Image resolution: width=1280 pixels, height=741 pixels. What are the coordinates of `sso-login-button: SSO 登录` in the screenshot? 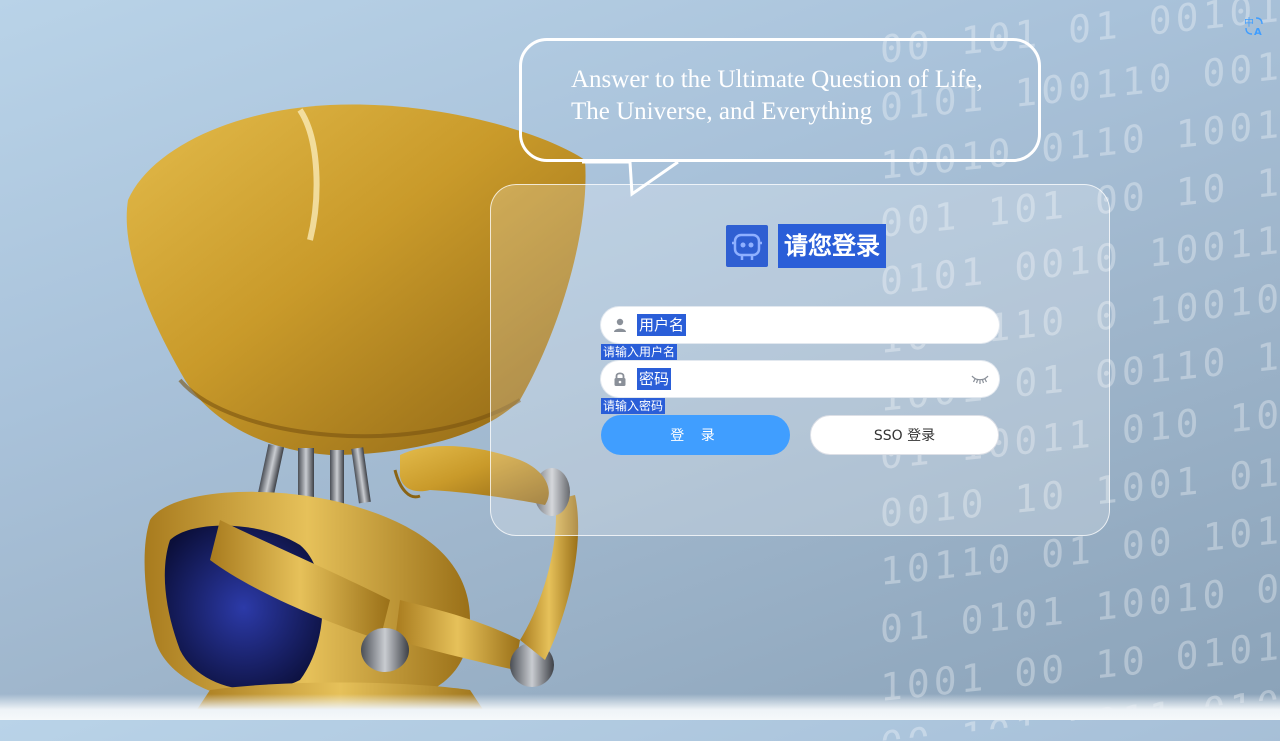 It's located at (904, 435).